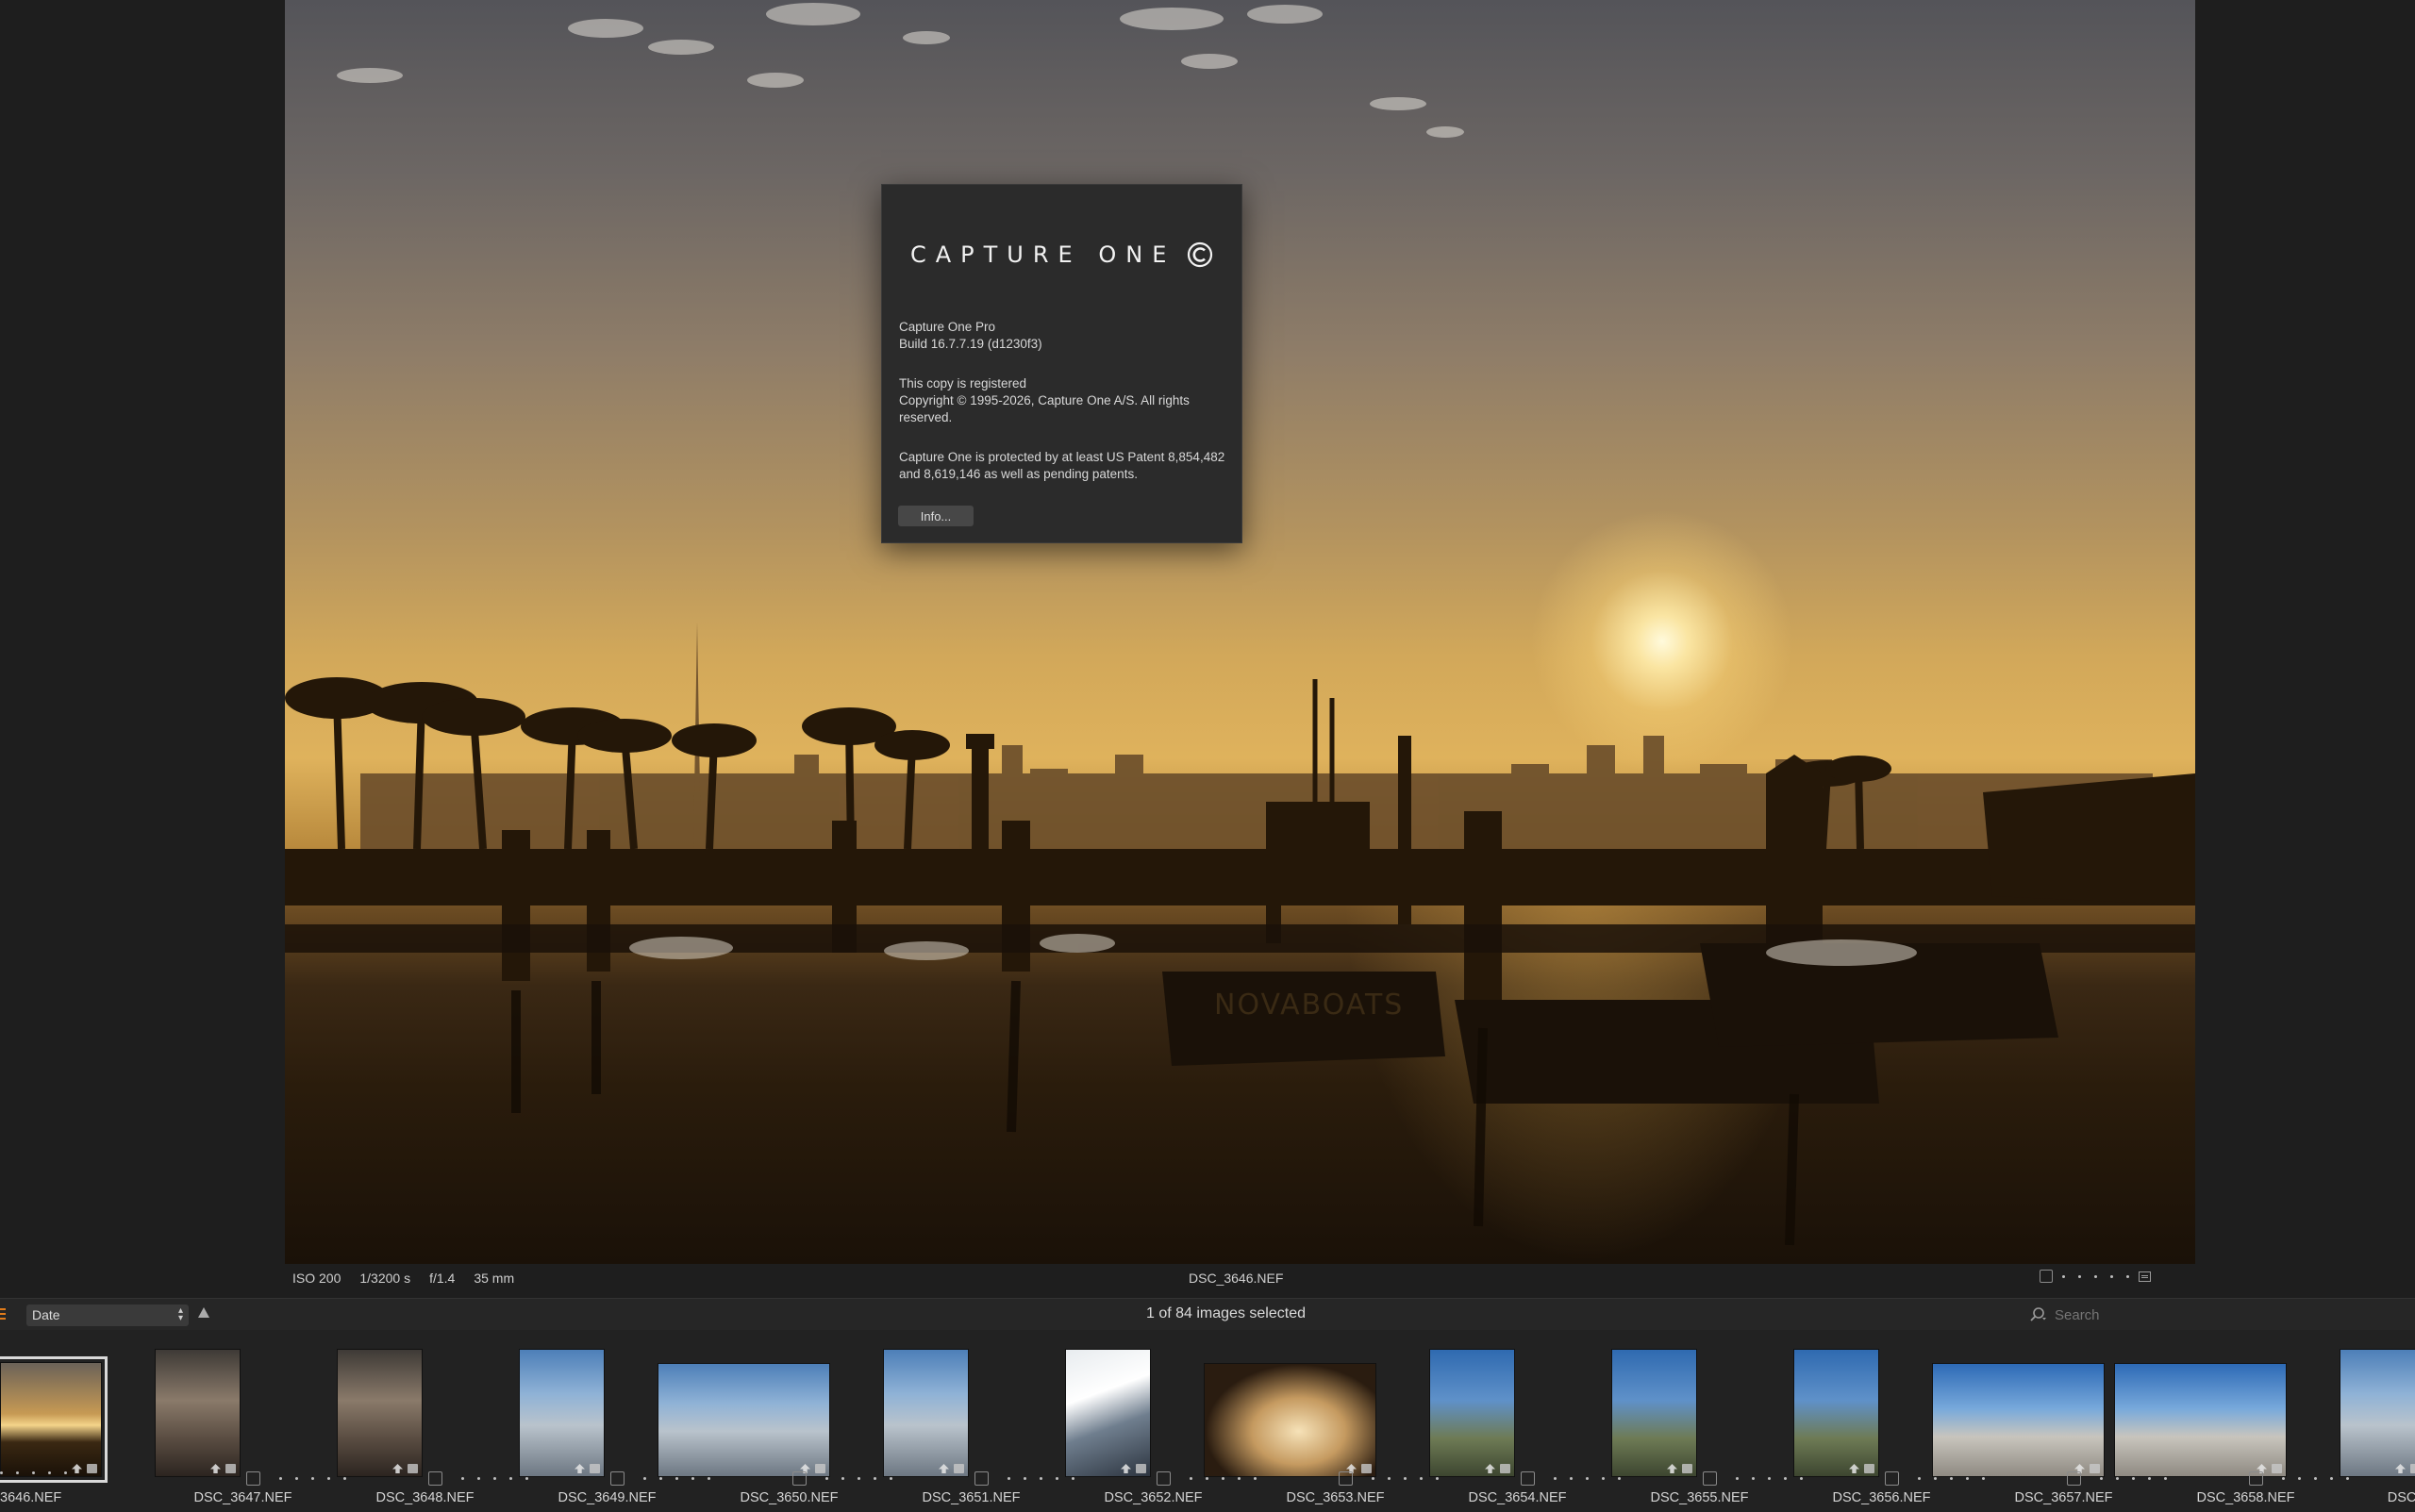 The width and height of the screenshot is (2415, 1512). I want to click on thumbnail-star-rating, so click(34, 1472).